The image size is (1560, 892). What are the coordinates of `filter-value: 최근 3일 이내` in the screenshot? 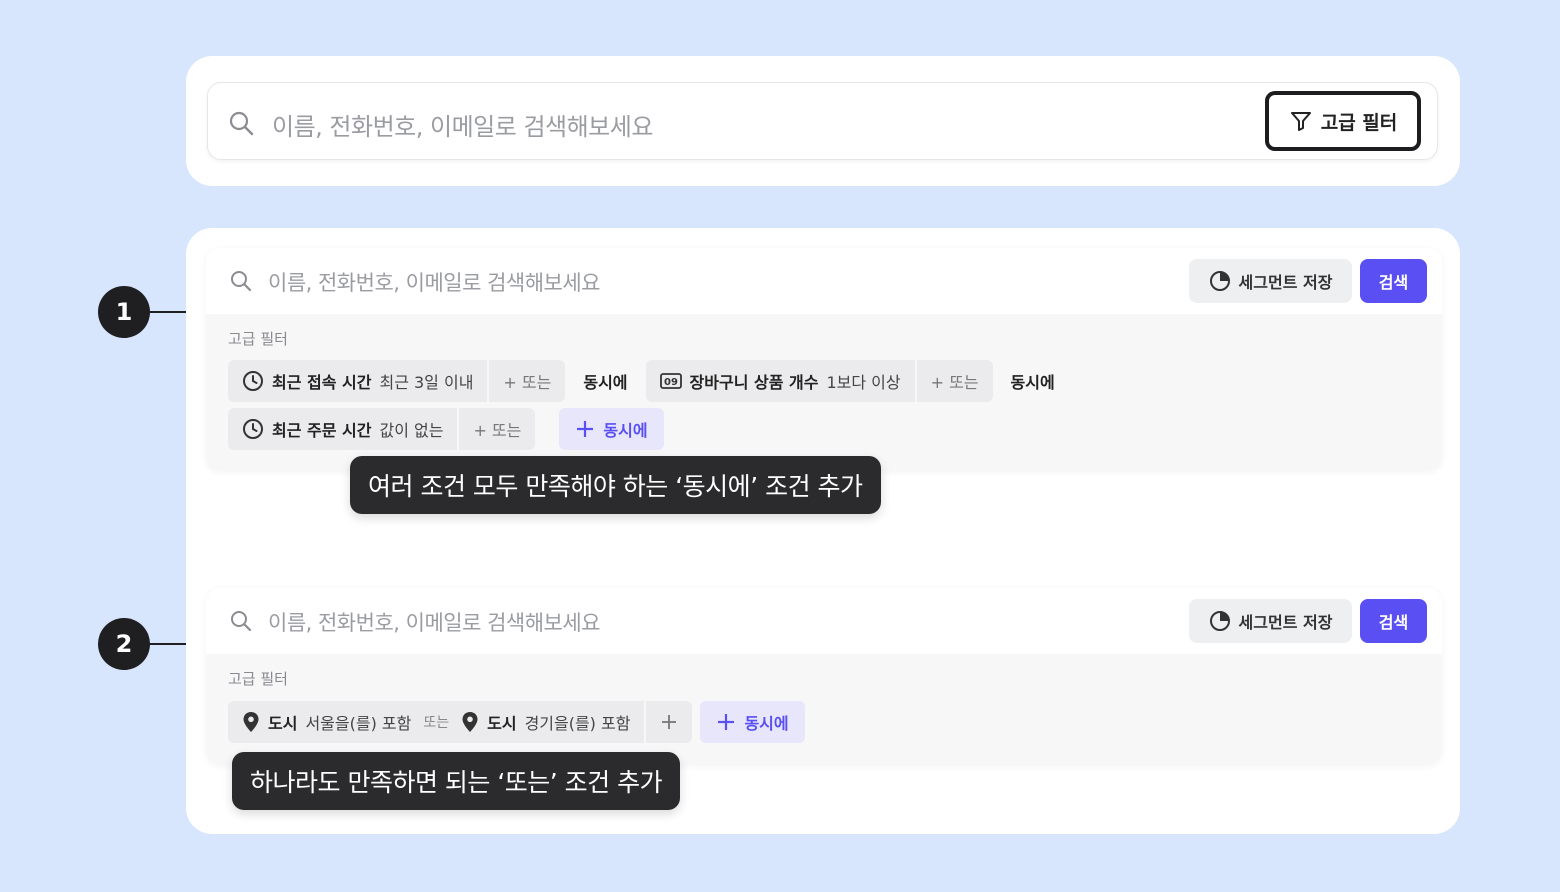 It's located at (426, 382).